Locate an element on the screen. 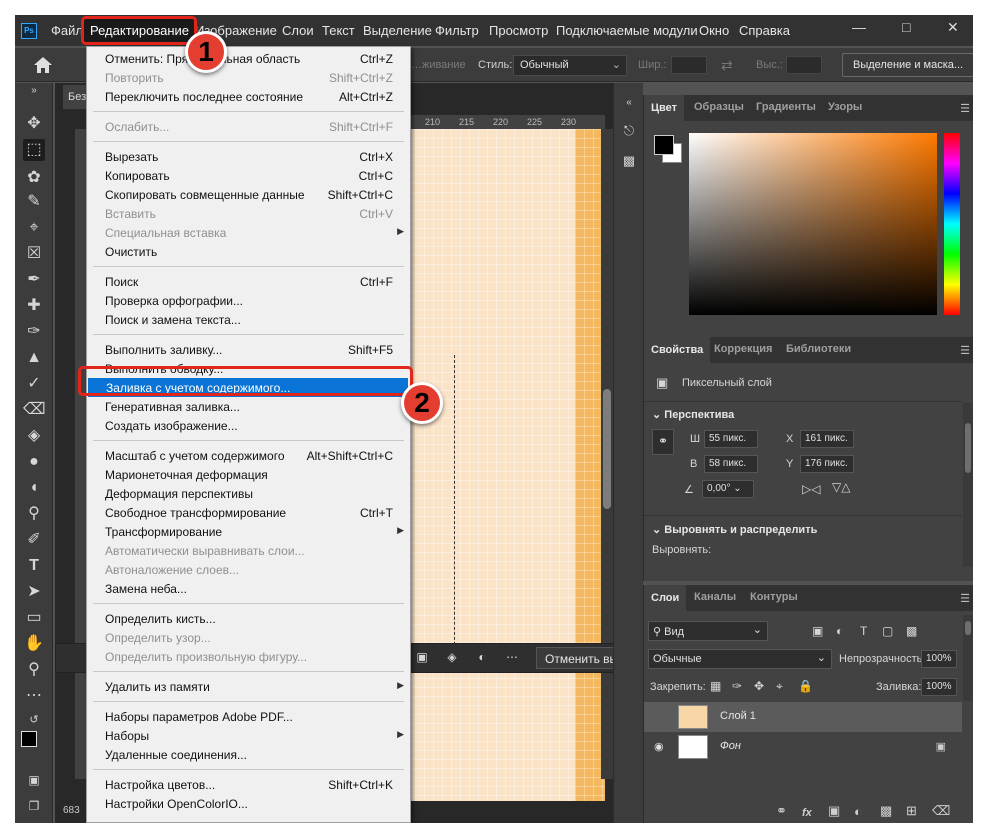 The image size is (989, 833). menu-help: Справка is located at coordinates (764, 30).